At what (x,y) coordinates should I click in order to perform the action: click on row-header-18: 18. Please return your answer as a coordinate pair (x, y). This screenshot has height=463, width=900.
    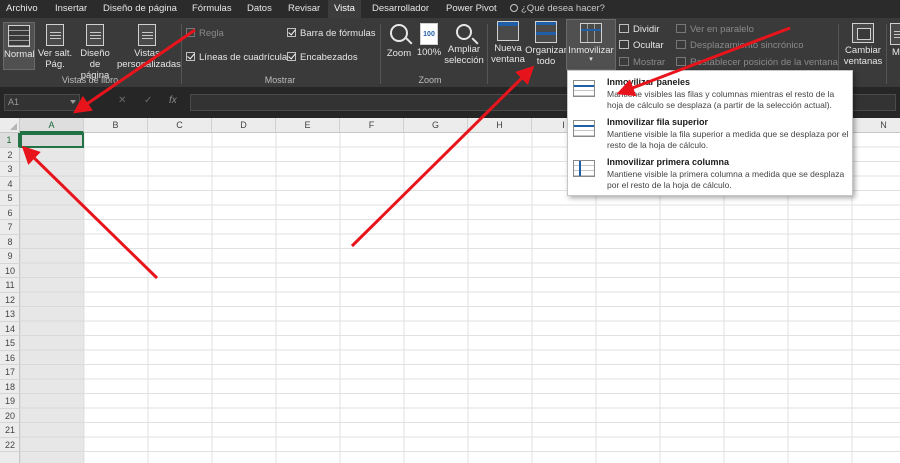
    Looking at the image, I should click on (10, 387).